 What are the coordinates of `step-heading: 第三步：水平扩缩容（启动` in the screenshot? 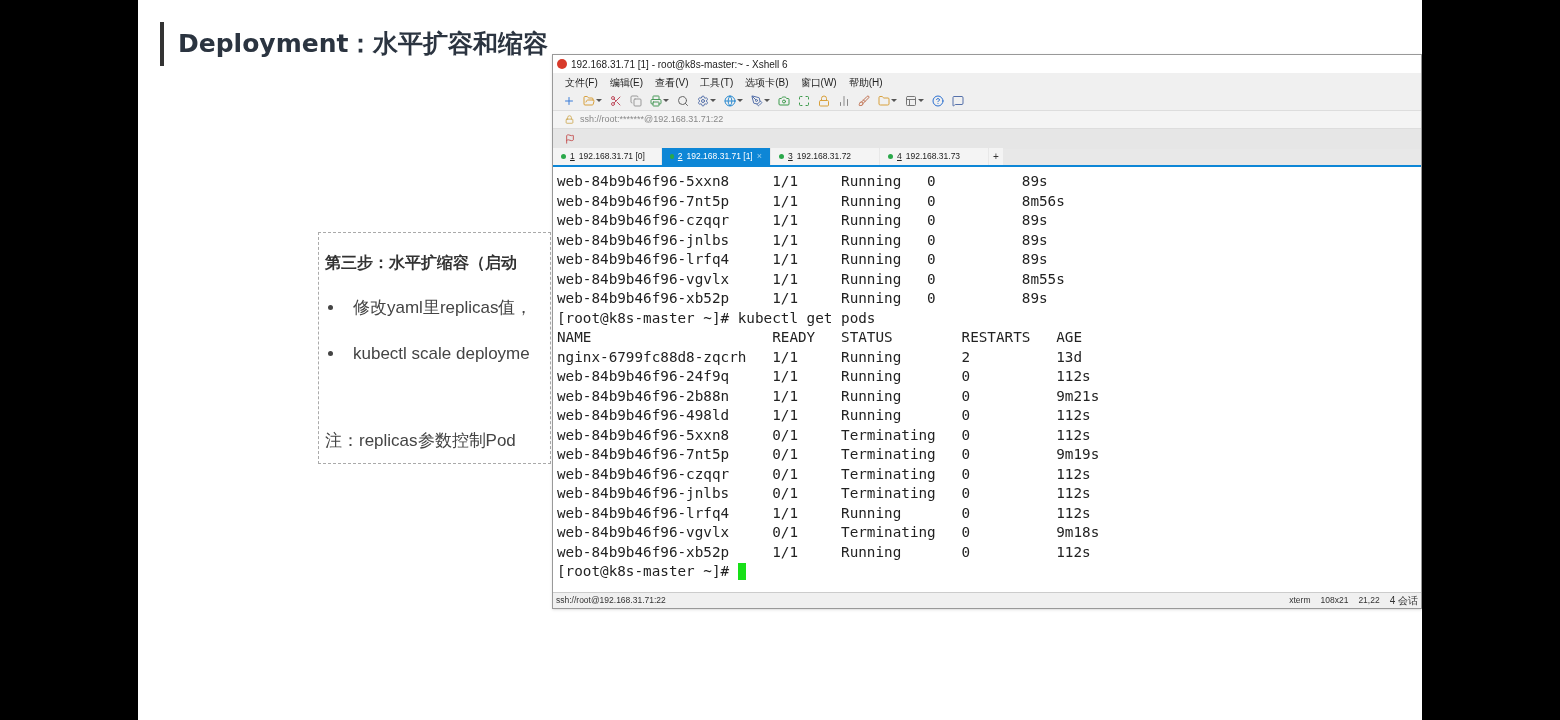 It's located at (421, 263).